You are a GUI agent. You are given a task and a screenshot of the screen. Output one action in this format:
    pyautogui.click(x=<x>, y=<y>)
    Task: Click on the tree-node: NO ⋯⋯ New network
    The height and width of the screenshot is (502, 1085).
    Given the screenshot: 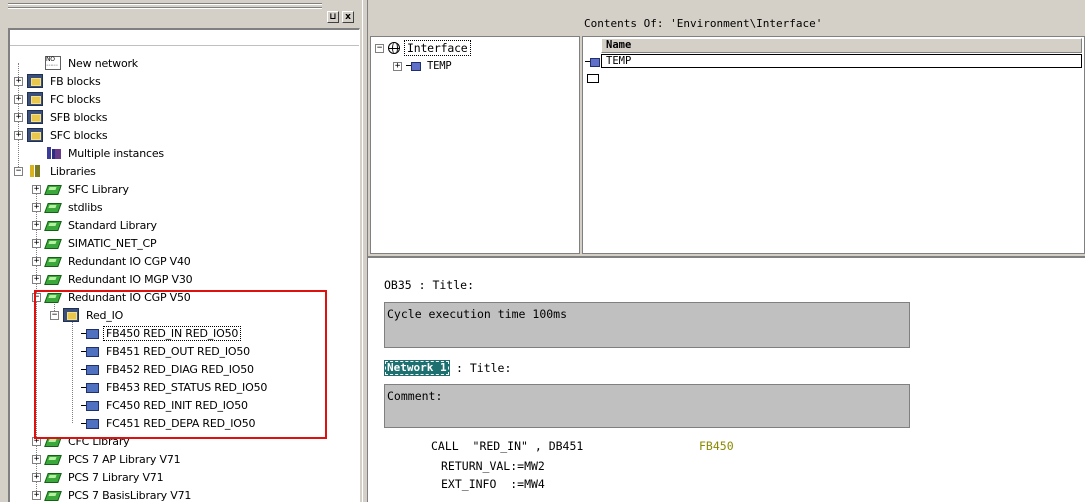 What is the action you would take?
    pyautogui.click(x=86, y=63)
    